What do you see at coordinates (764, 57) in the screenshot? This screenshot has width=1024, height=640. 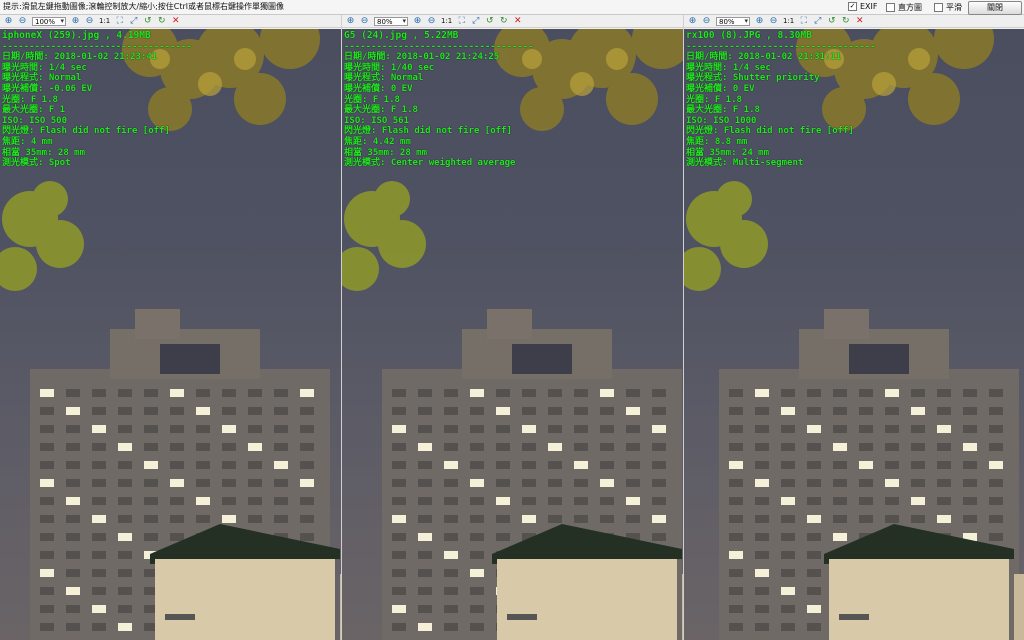 I see `exif-line: 日期/時間: 2018-01-02 21:31:11` at bounding box center [764, 57].